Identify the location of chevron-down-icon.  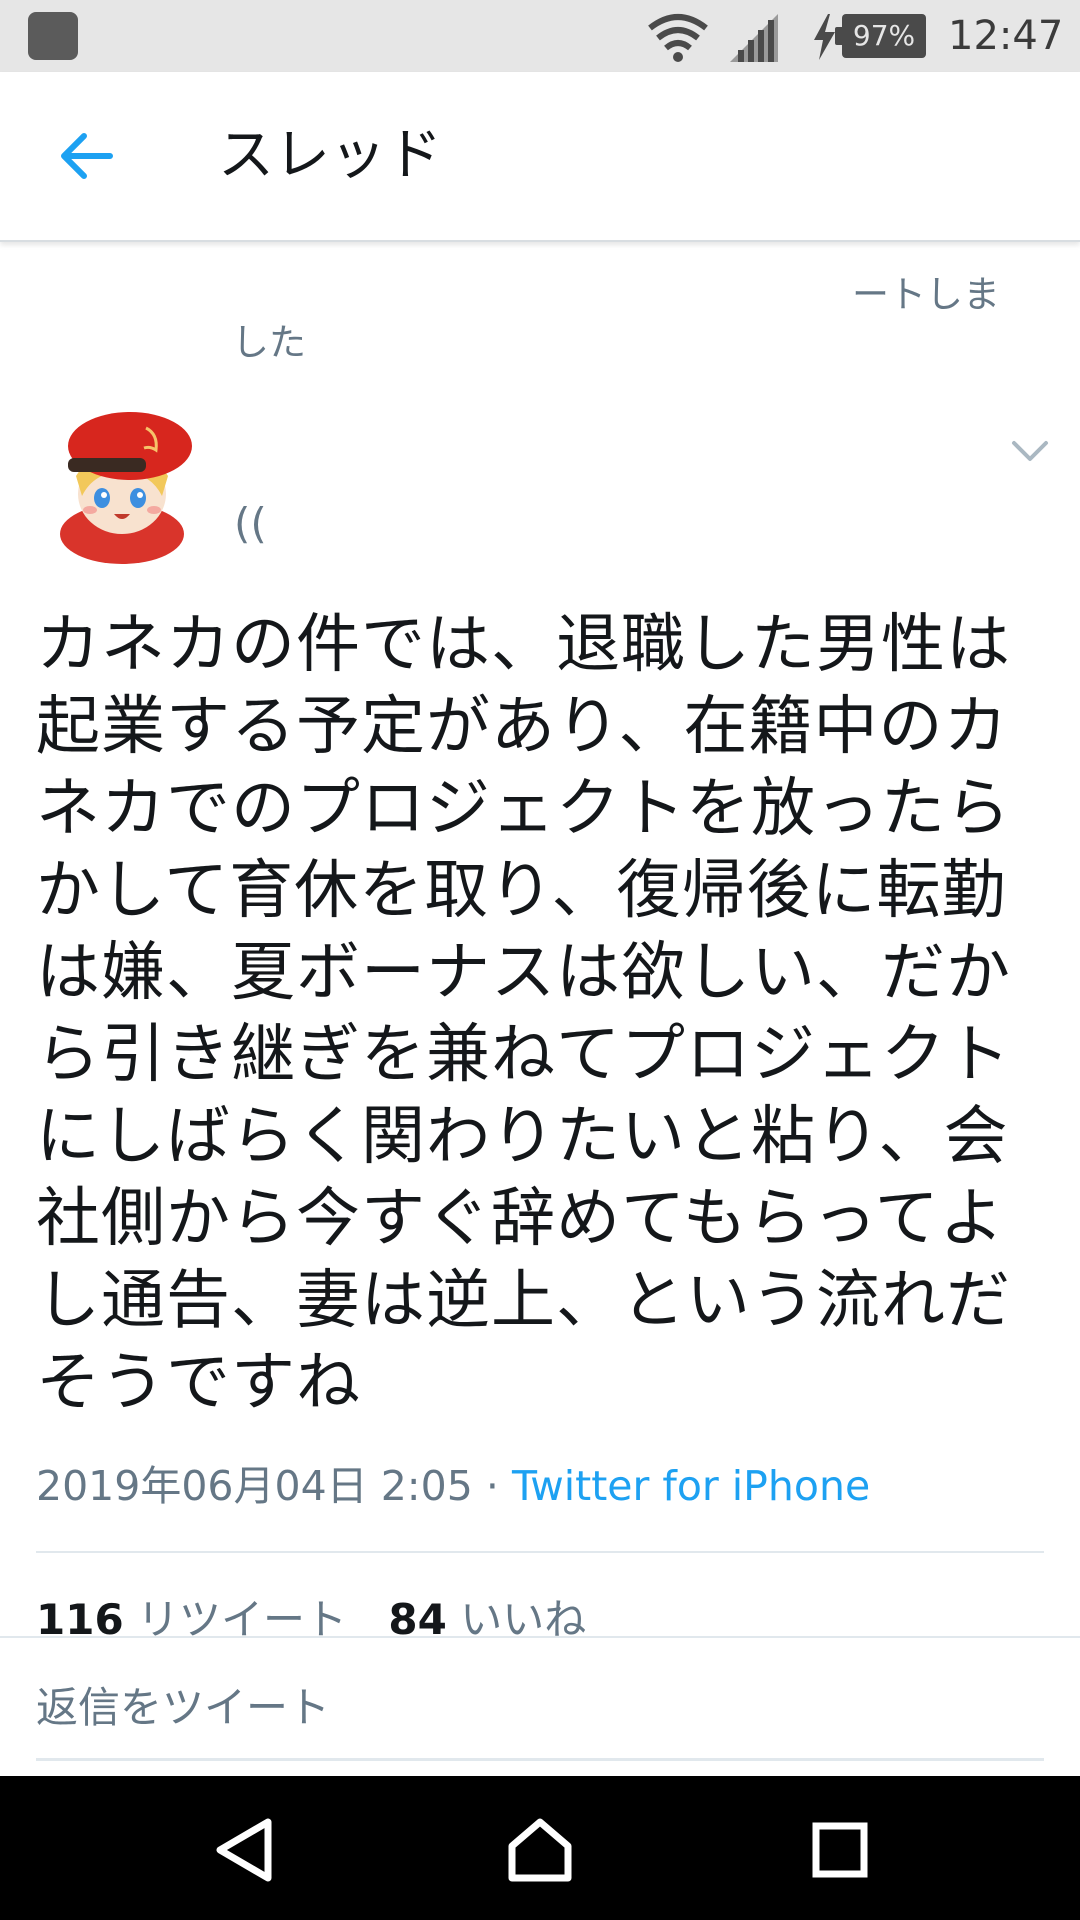
(1030, 451).